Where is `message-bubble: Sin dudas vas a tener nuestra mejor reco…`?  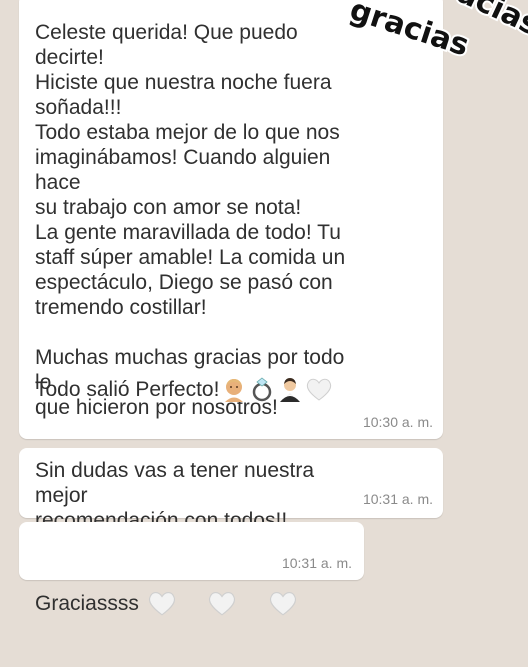
message-bubble: Sin dudas vas a tener nuestra mejor reco… is located at coordinates (231, 490).